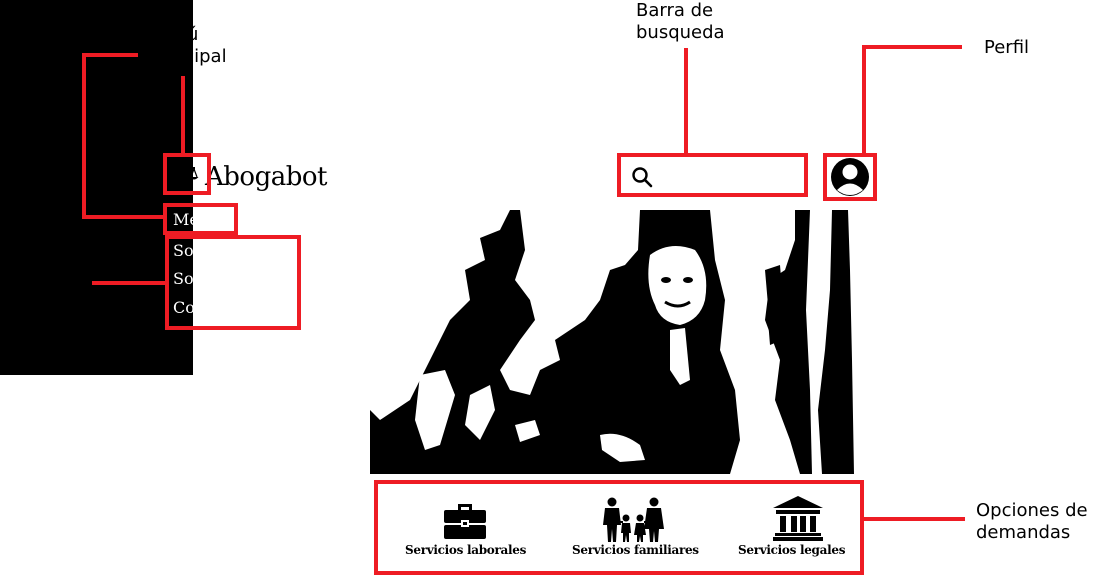  What do you see at coordinates (187, 174) in the screenshot?
I see `annotation-box-logo` at bounding box center [187, 174].